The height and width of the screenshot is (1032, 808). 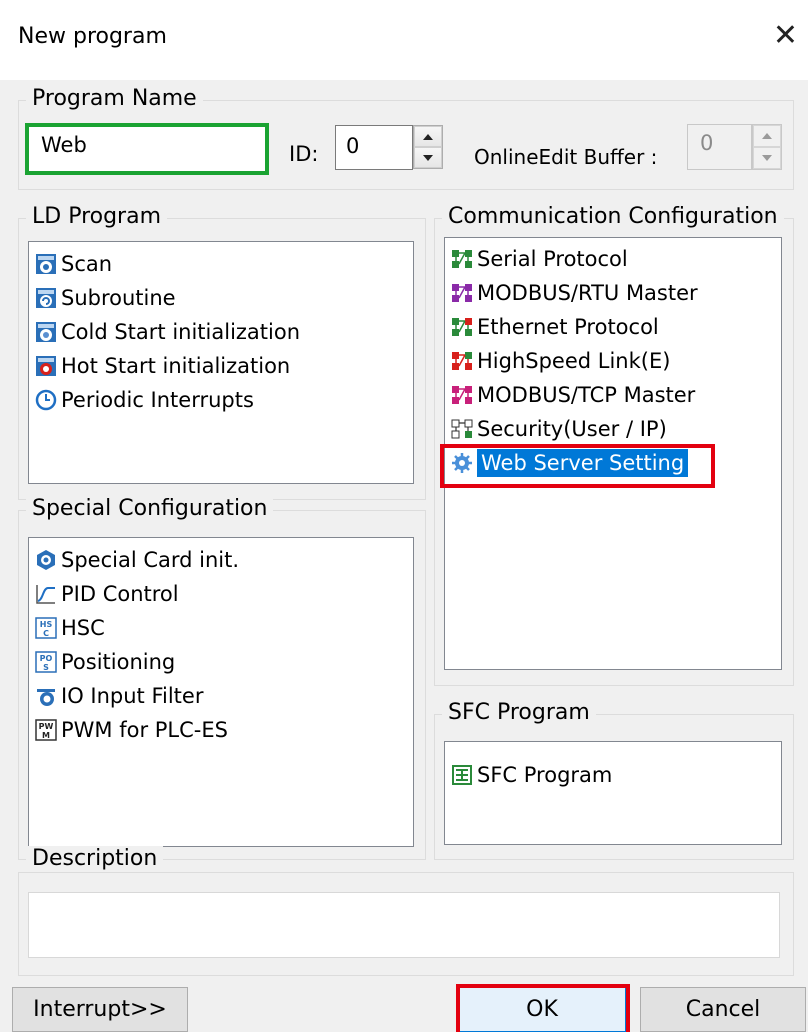 What do you see at coordinates (118, 298) in the screenshot?
I see `list-item-label: Subroutine` at bounding box center [118, 298].